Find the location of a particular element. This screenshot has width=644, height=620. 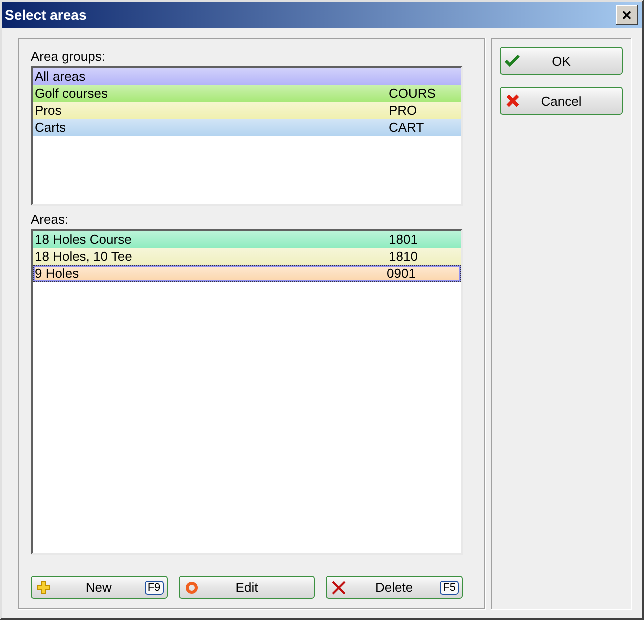

shortcut-key: F9 is located at coordinates (154, 587).